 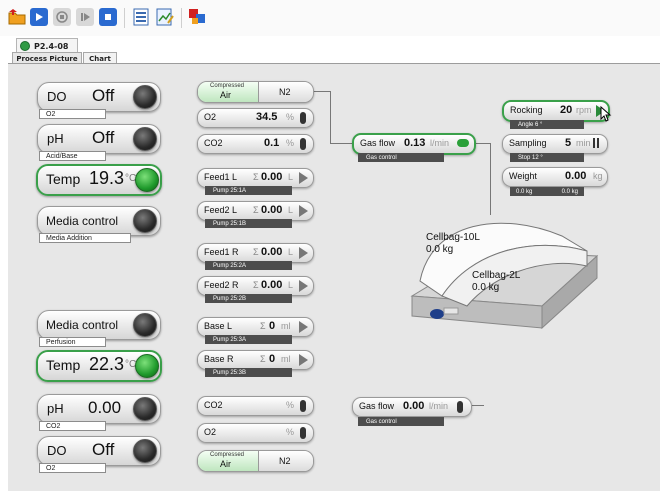 I want to click on list-icon, so click(x=141, y=17).